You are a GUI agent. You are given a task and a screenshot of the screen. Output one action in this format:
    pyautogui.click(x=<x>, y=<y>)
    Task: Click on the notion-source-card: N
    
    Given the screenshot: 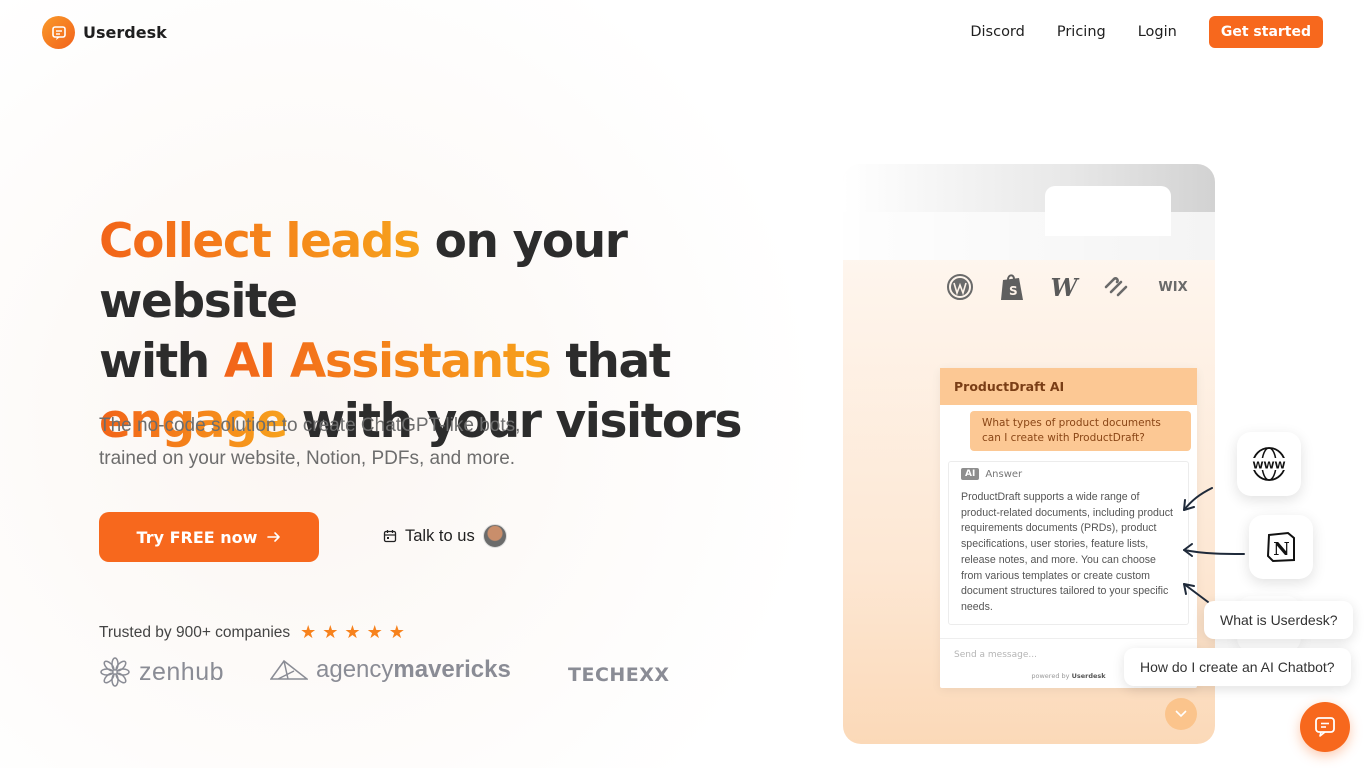 What is the action you would take?
    pyautogui.click(x=1281, y=547)
    